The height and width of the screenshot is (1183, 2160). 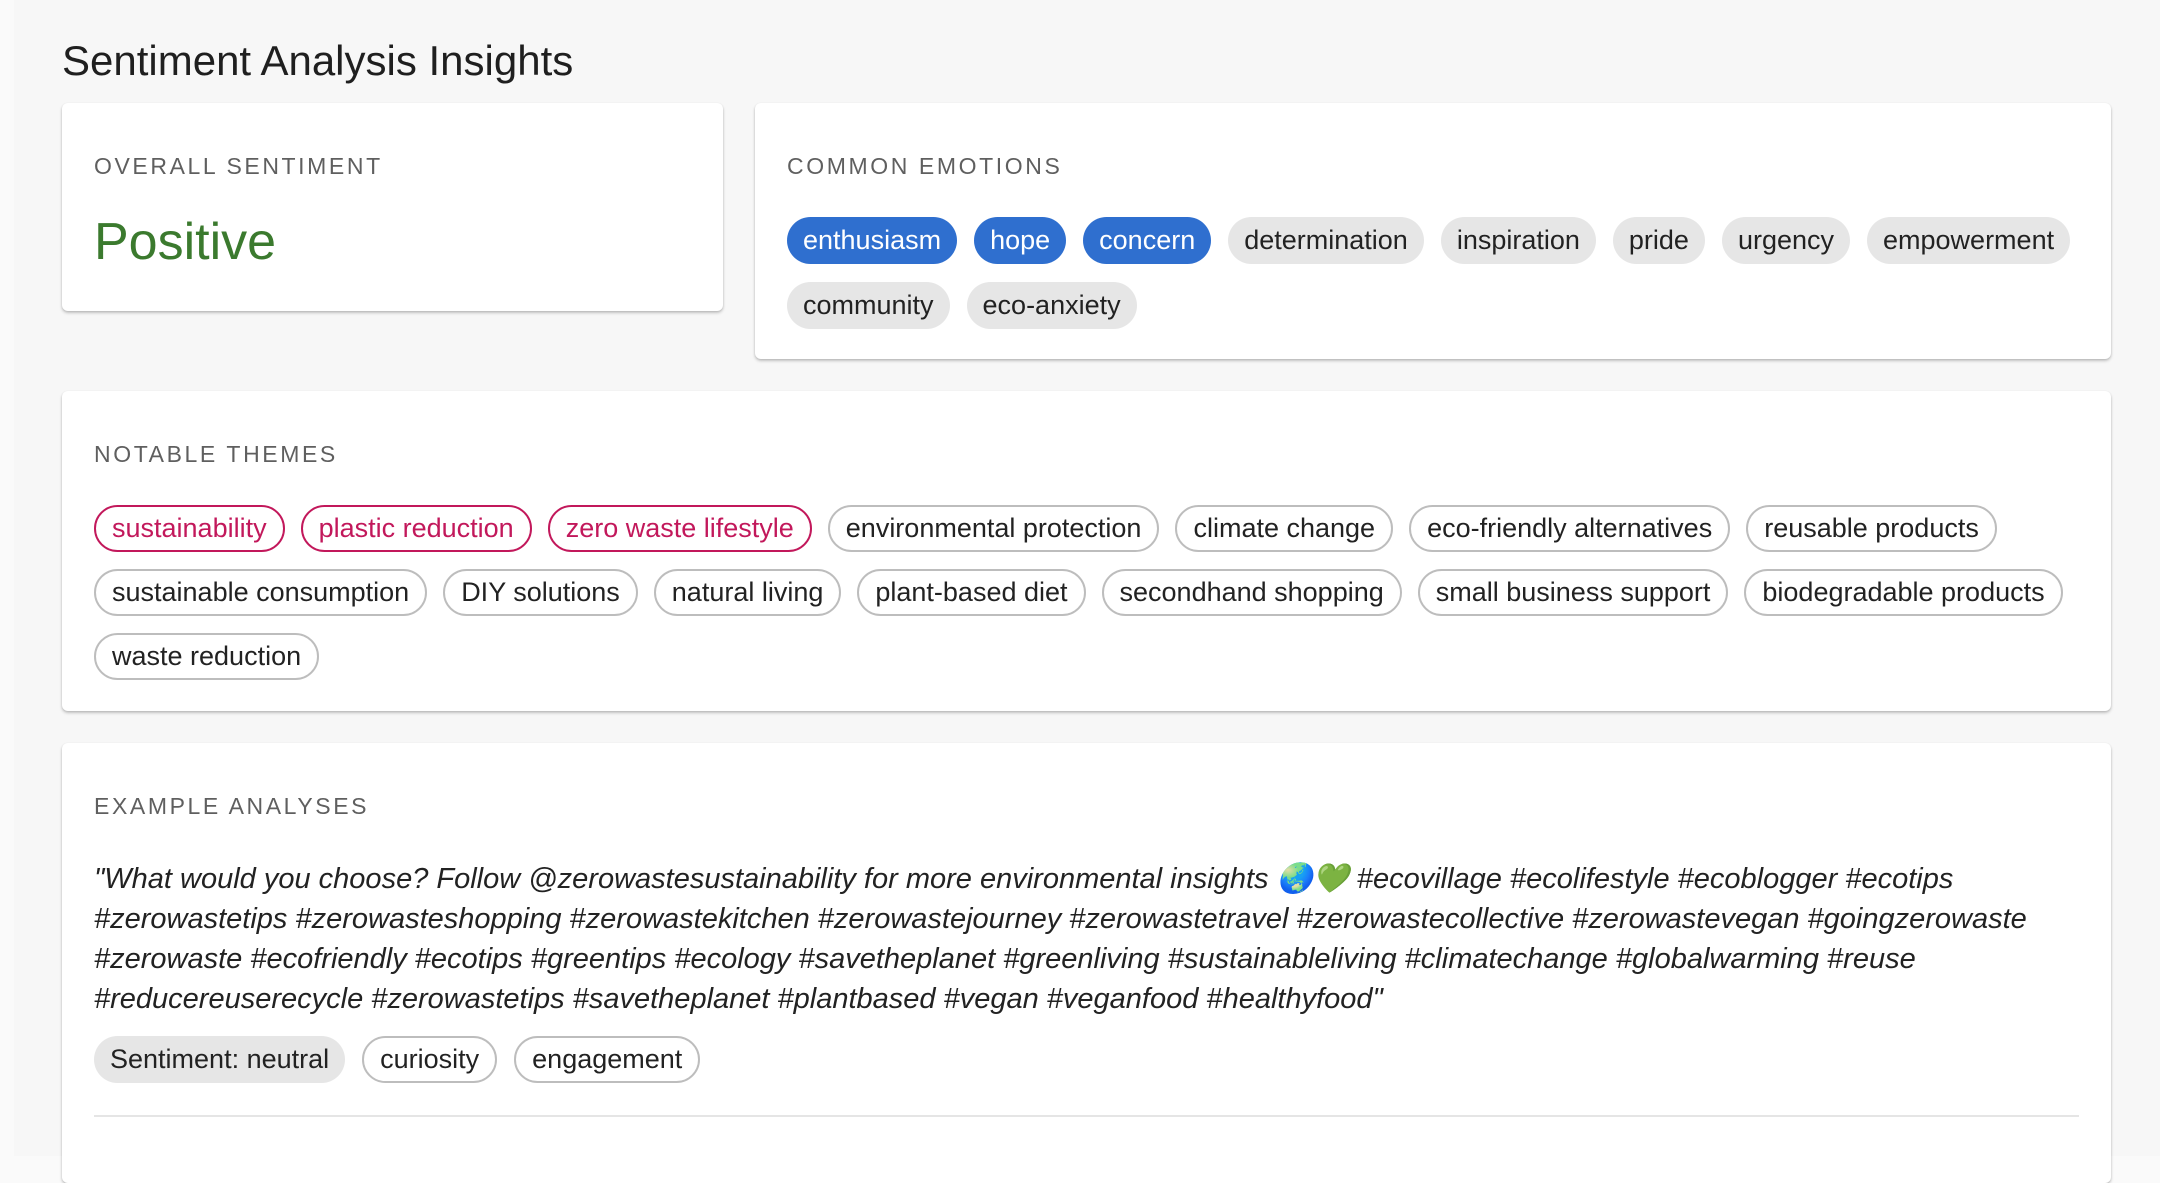 What do you see at coordinates (189, 528) in the screenshot?
I see `theme-chip: sustainability` at bounding box center [189, 528].